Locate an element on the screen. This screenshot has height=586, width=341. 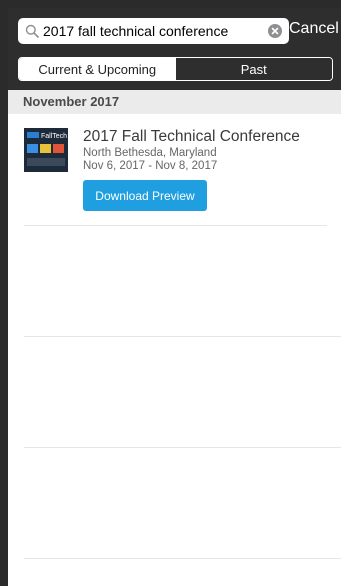
section-header: November 2017 is located at coordinates (174, 102).